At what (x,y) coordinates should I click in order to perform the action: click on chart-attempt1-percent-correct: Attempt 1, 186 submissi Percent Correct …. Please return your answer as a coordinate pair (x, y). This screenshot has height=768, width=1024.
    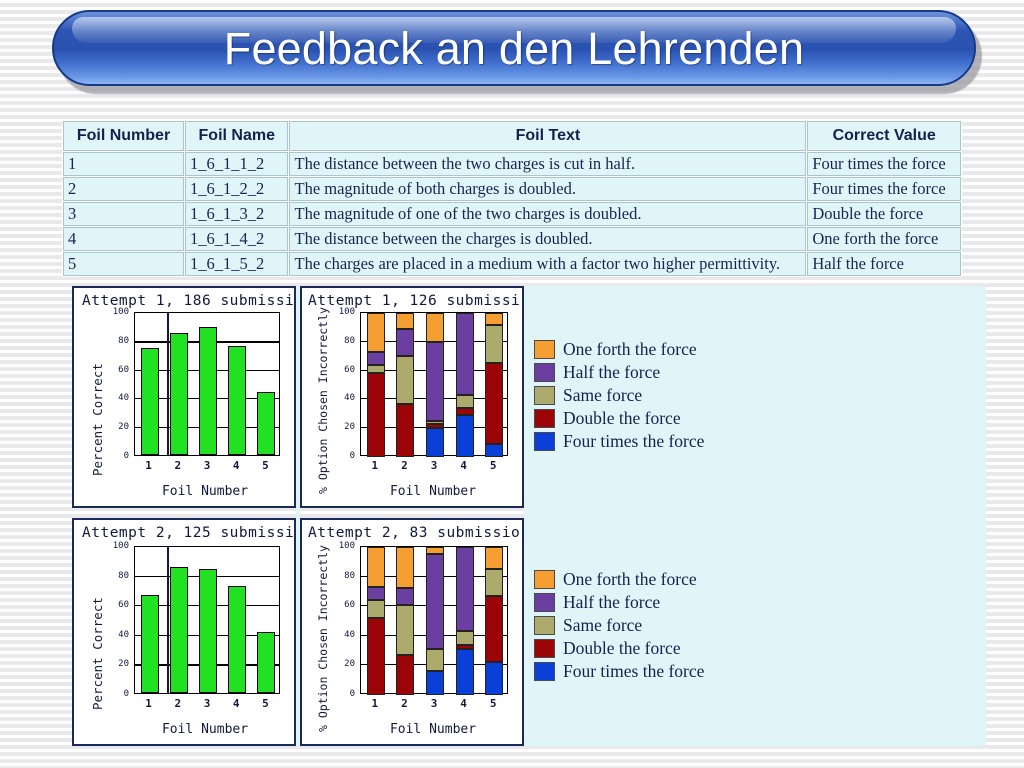
    Looking at the image, I should click on (184, 397).